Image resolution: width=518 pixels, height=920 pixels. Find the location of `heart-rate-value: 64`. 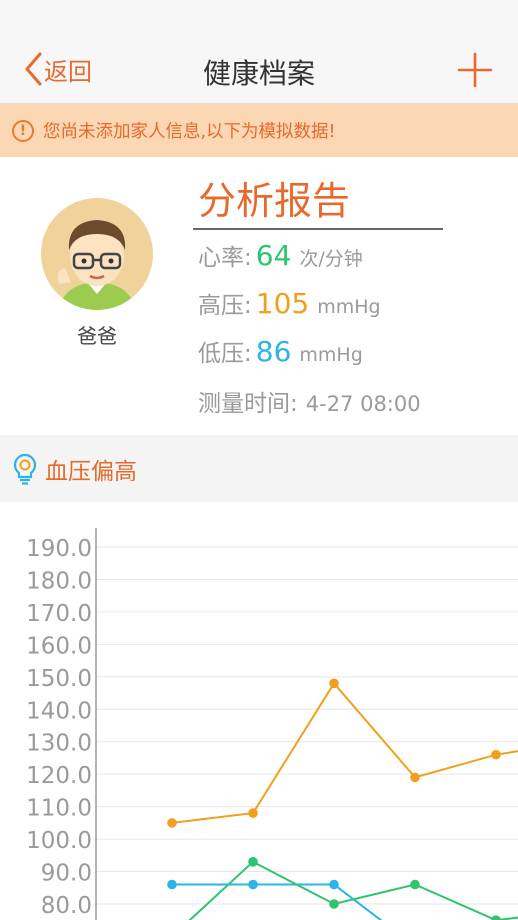

heart-rate-value: 64 is located at coordinates (273, 255).